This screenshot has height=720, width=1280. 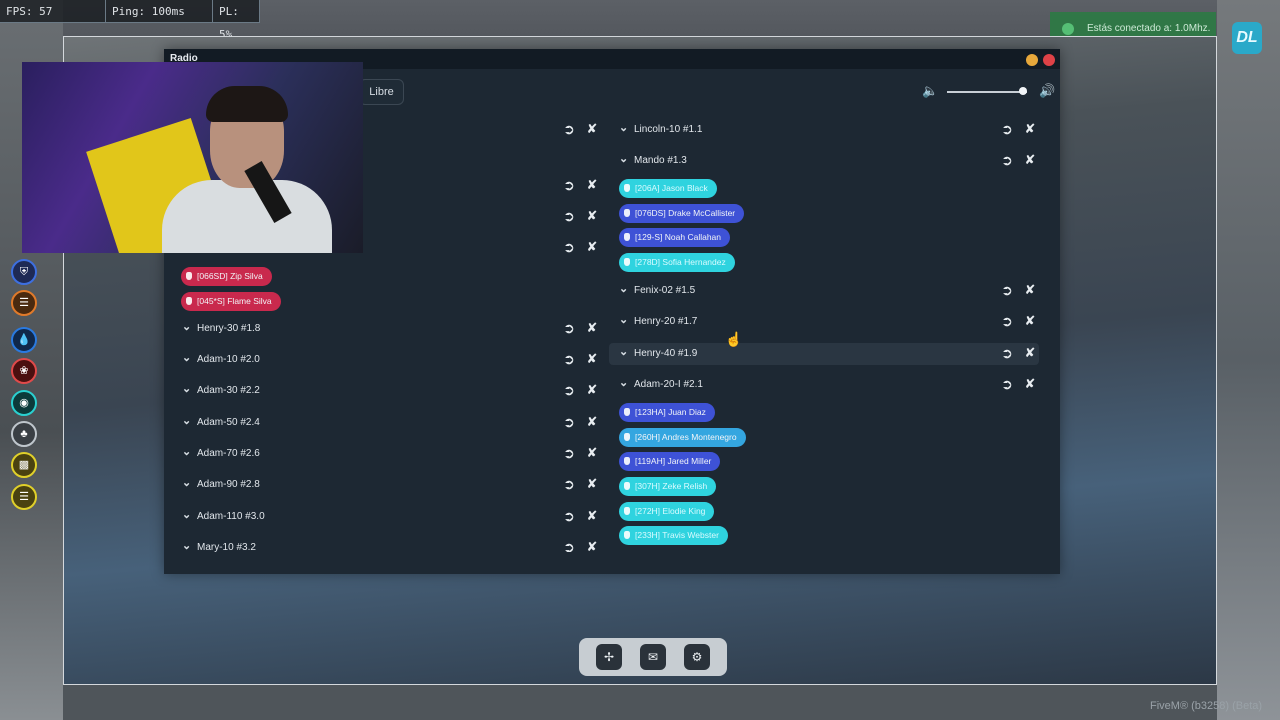 What do you see at coordinates (1049, 60) in the screenshot?
I see `close-button` at bounding box center [1049, 60].